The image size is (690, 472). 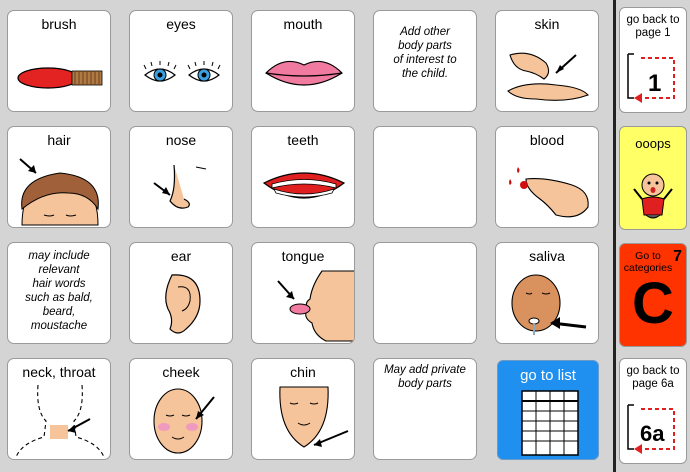 I want to click on ear-cell: ear, so click(x=181, y=293).